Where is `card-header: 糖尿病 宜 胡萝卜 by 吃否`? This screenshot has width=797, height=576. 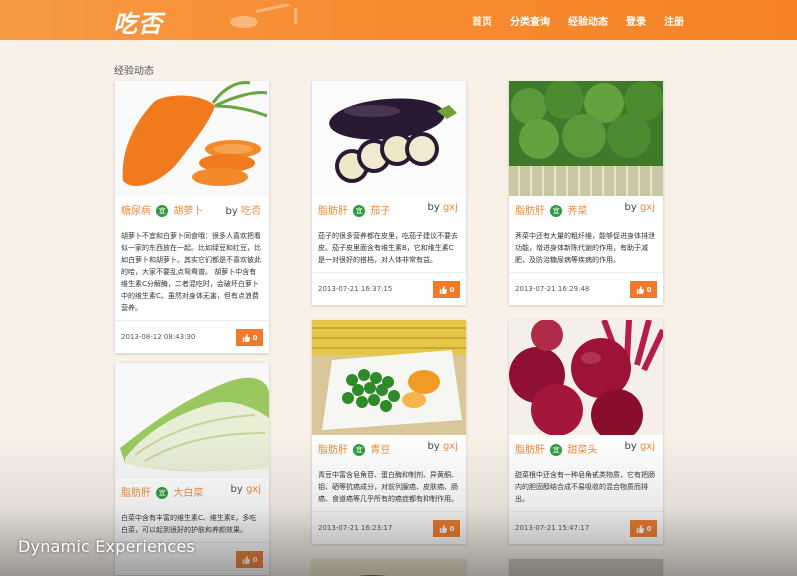 card-header: 糖尿病 宜 胡萝卜 by 吃否 is located at coordinates (192, 211).